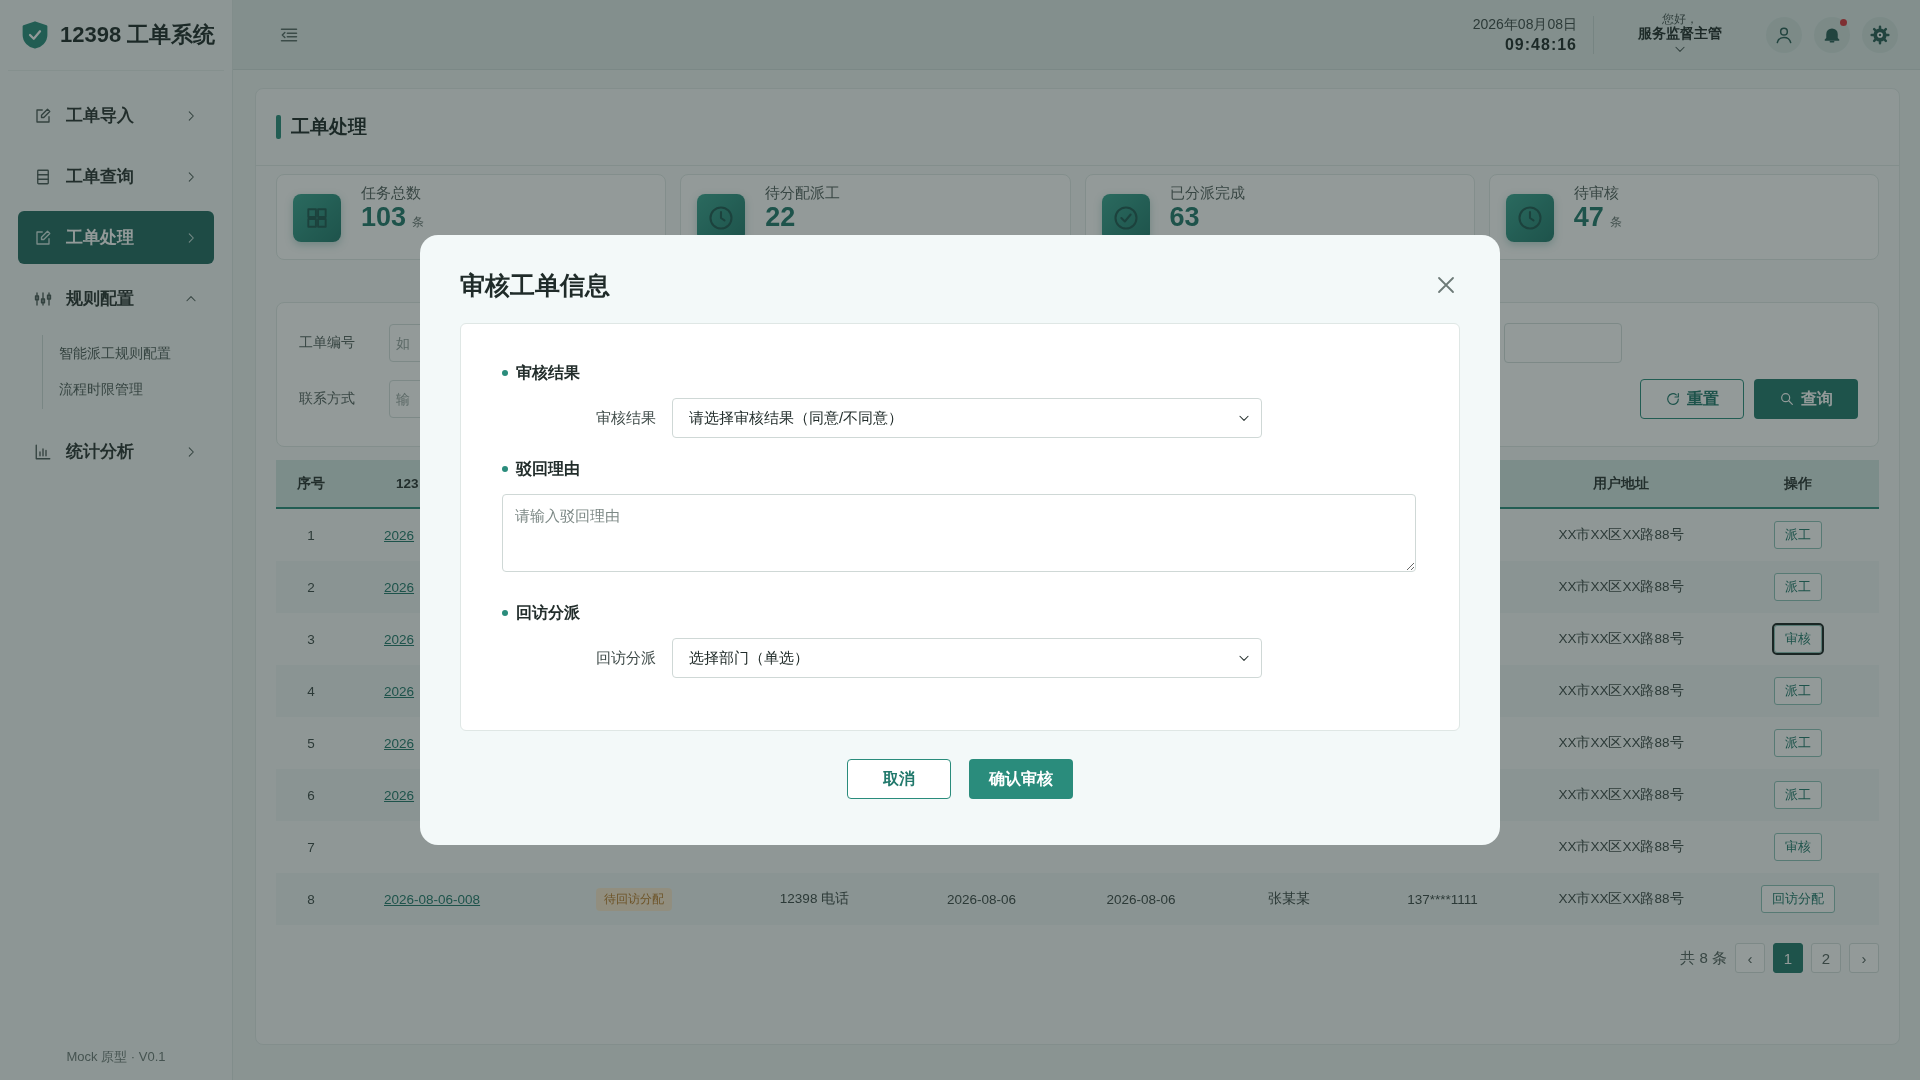  What do you see at coordinates (1787, 399) in the screenshot?
I see `search-icon` at bounding box center [1787, 399].